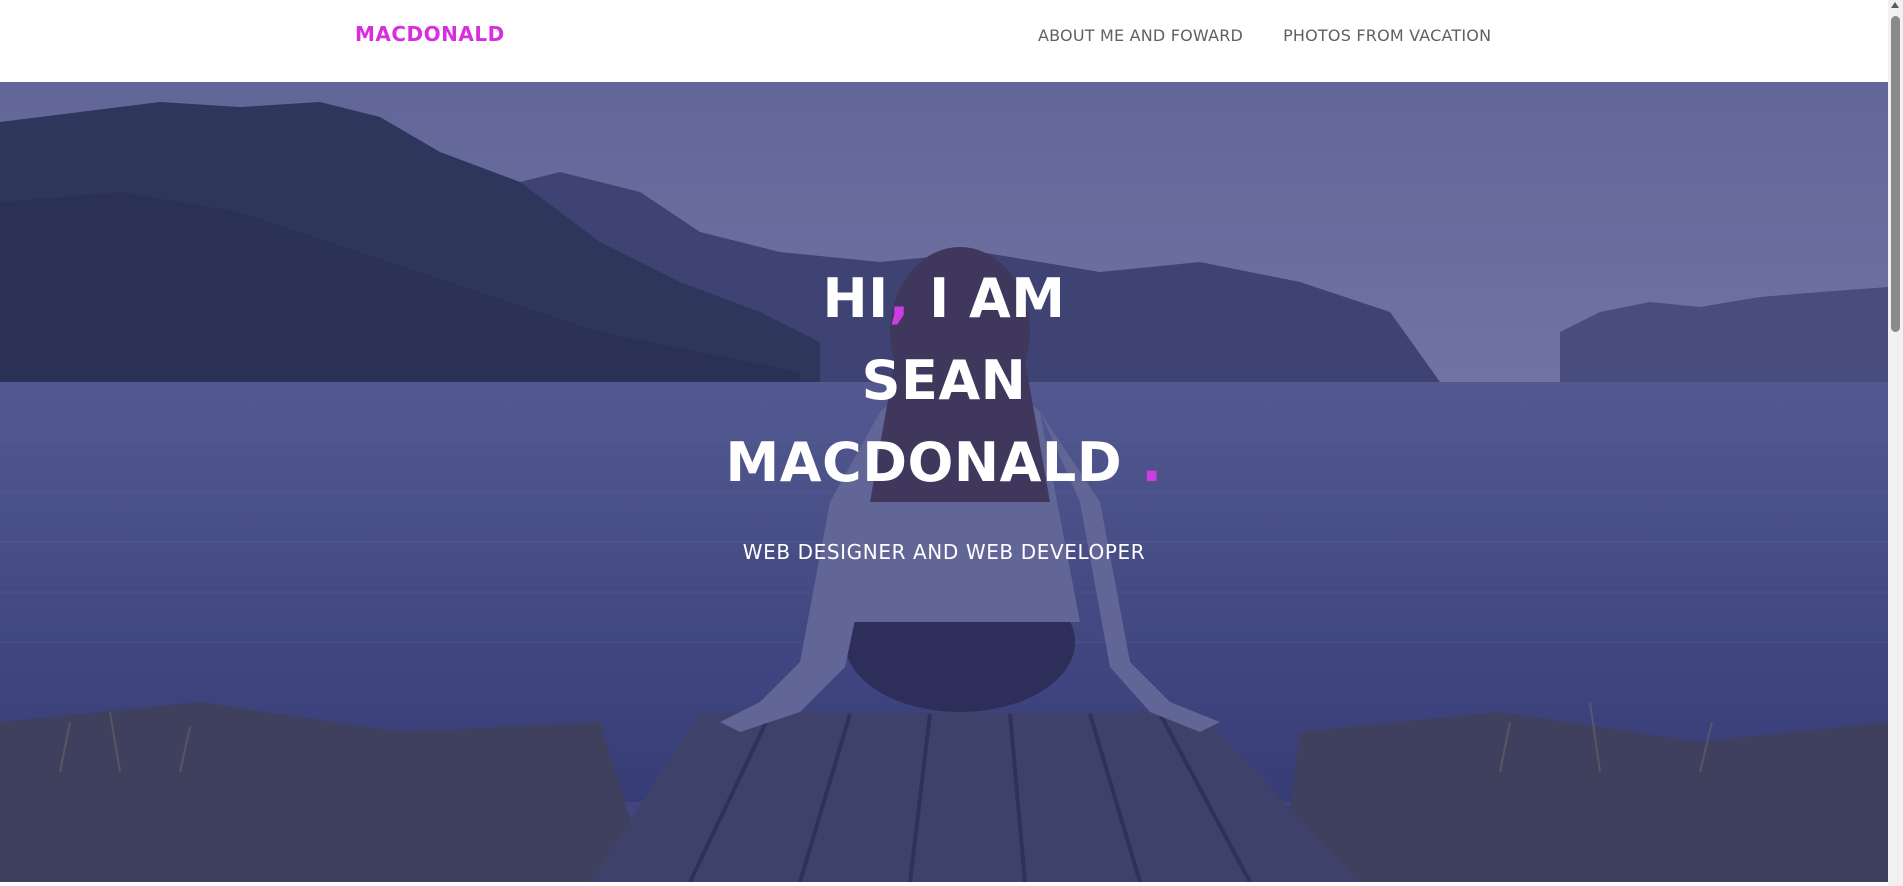 The height and width of the screenshot is (886, 1903). I want to click on headline-line-2: SEAN, so click(944, 380).